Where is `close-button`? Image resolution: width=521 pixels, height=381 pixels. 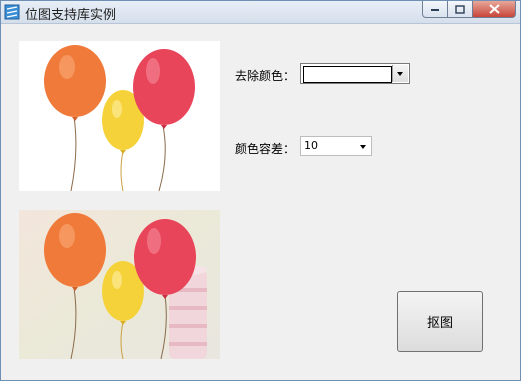 close-button is located at coordinates (494, 9).